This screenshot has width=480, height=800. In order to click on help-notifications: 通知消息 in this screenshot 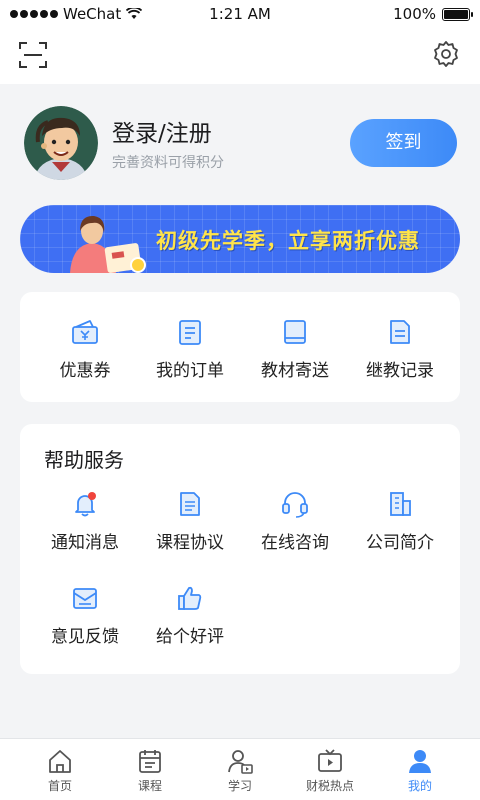, I will do `click(85, 521)`.